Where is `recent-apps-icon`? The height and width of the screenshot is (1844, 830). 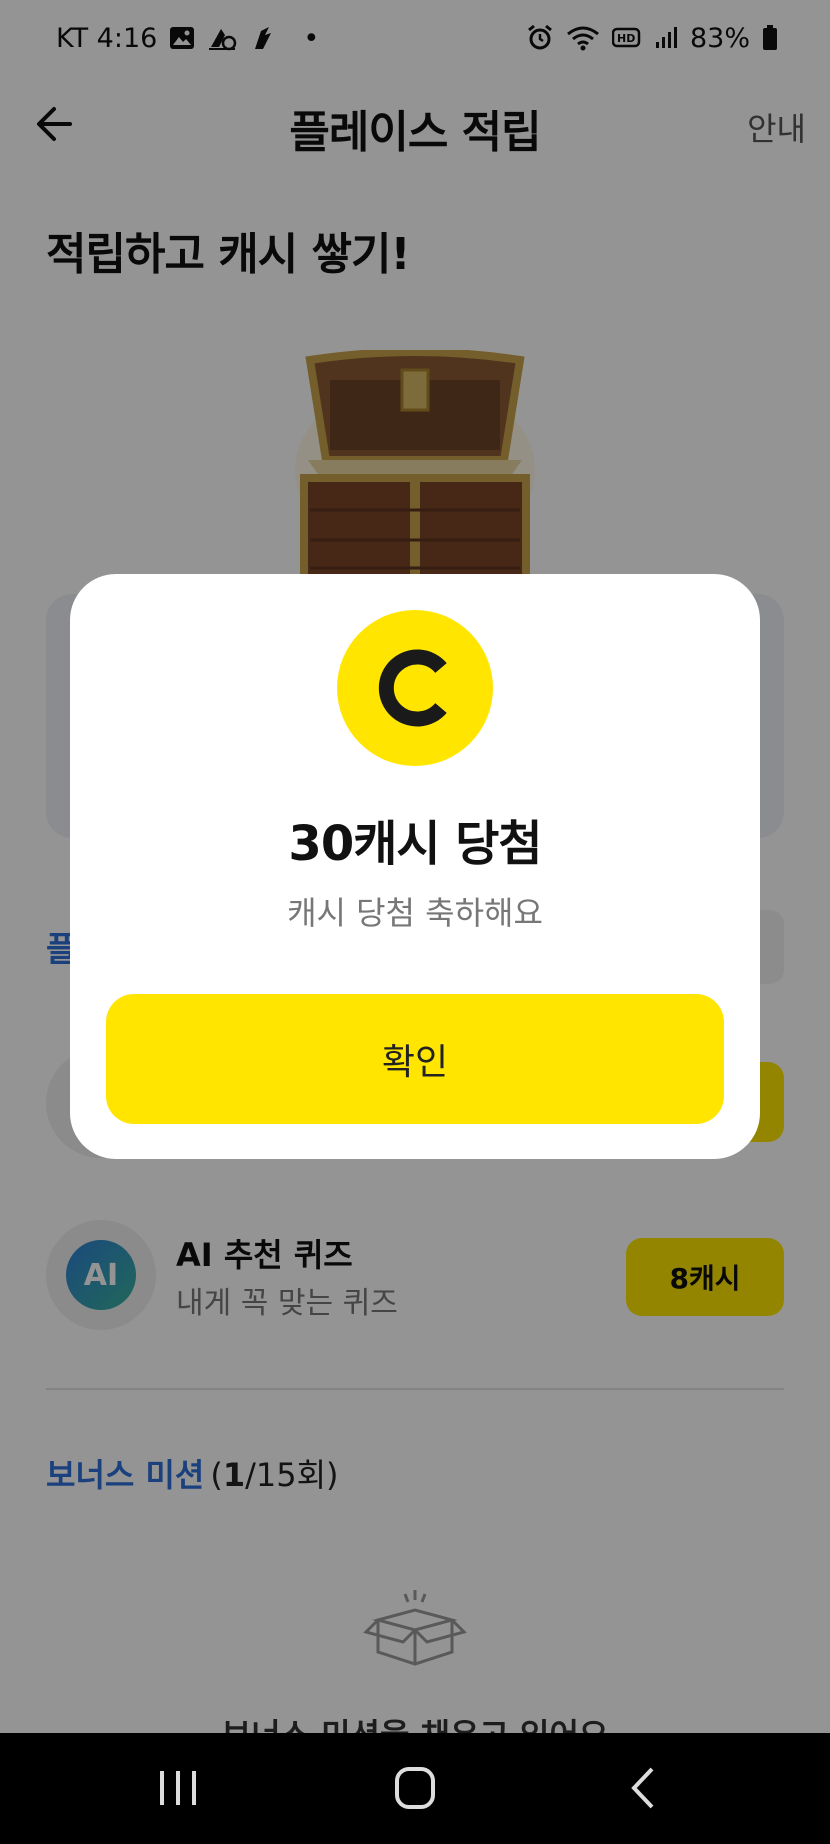
recent-apps-icon is located at coordinates (178, 1788).